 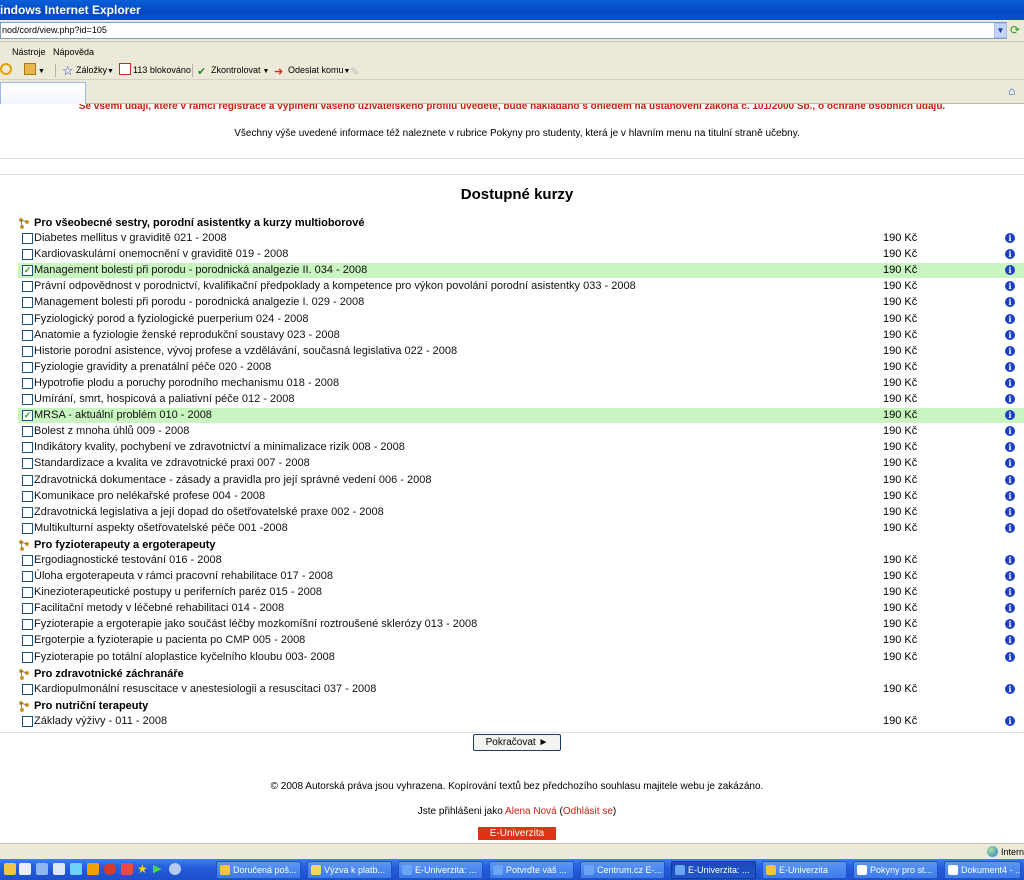 What do you see at coordinates (93, 869) in the screenshot?
I see `quicklaunch-firefox-icon` at bounding box center [93, 869].